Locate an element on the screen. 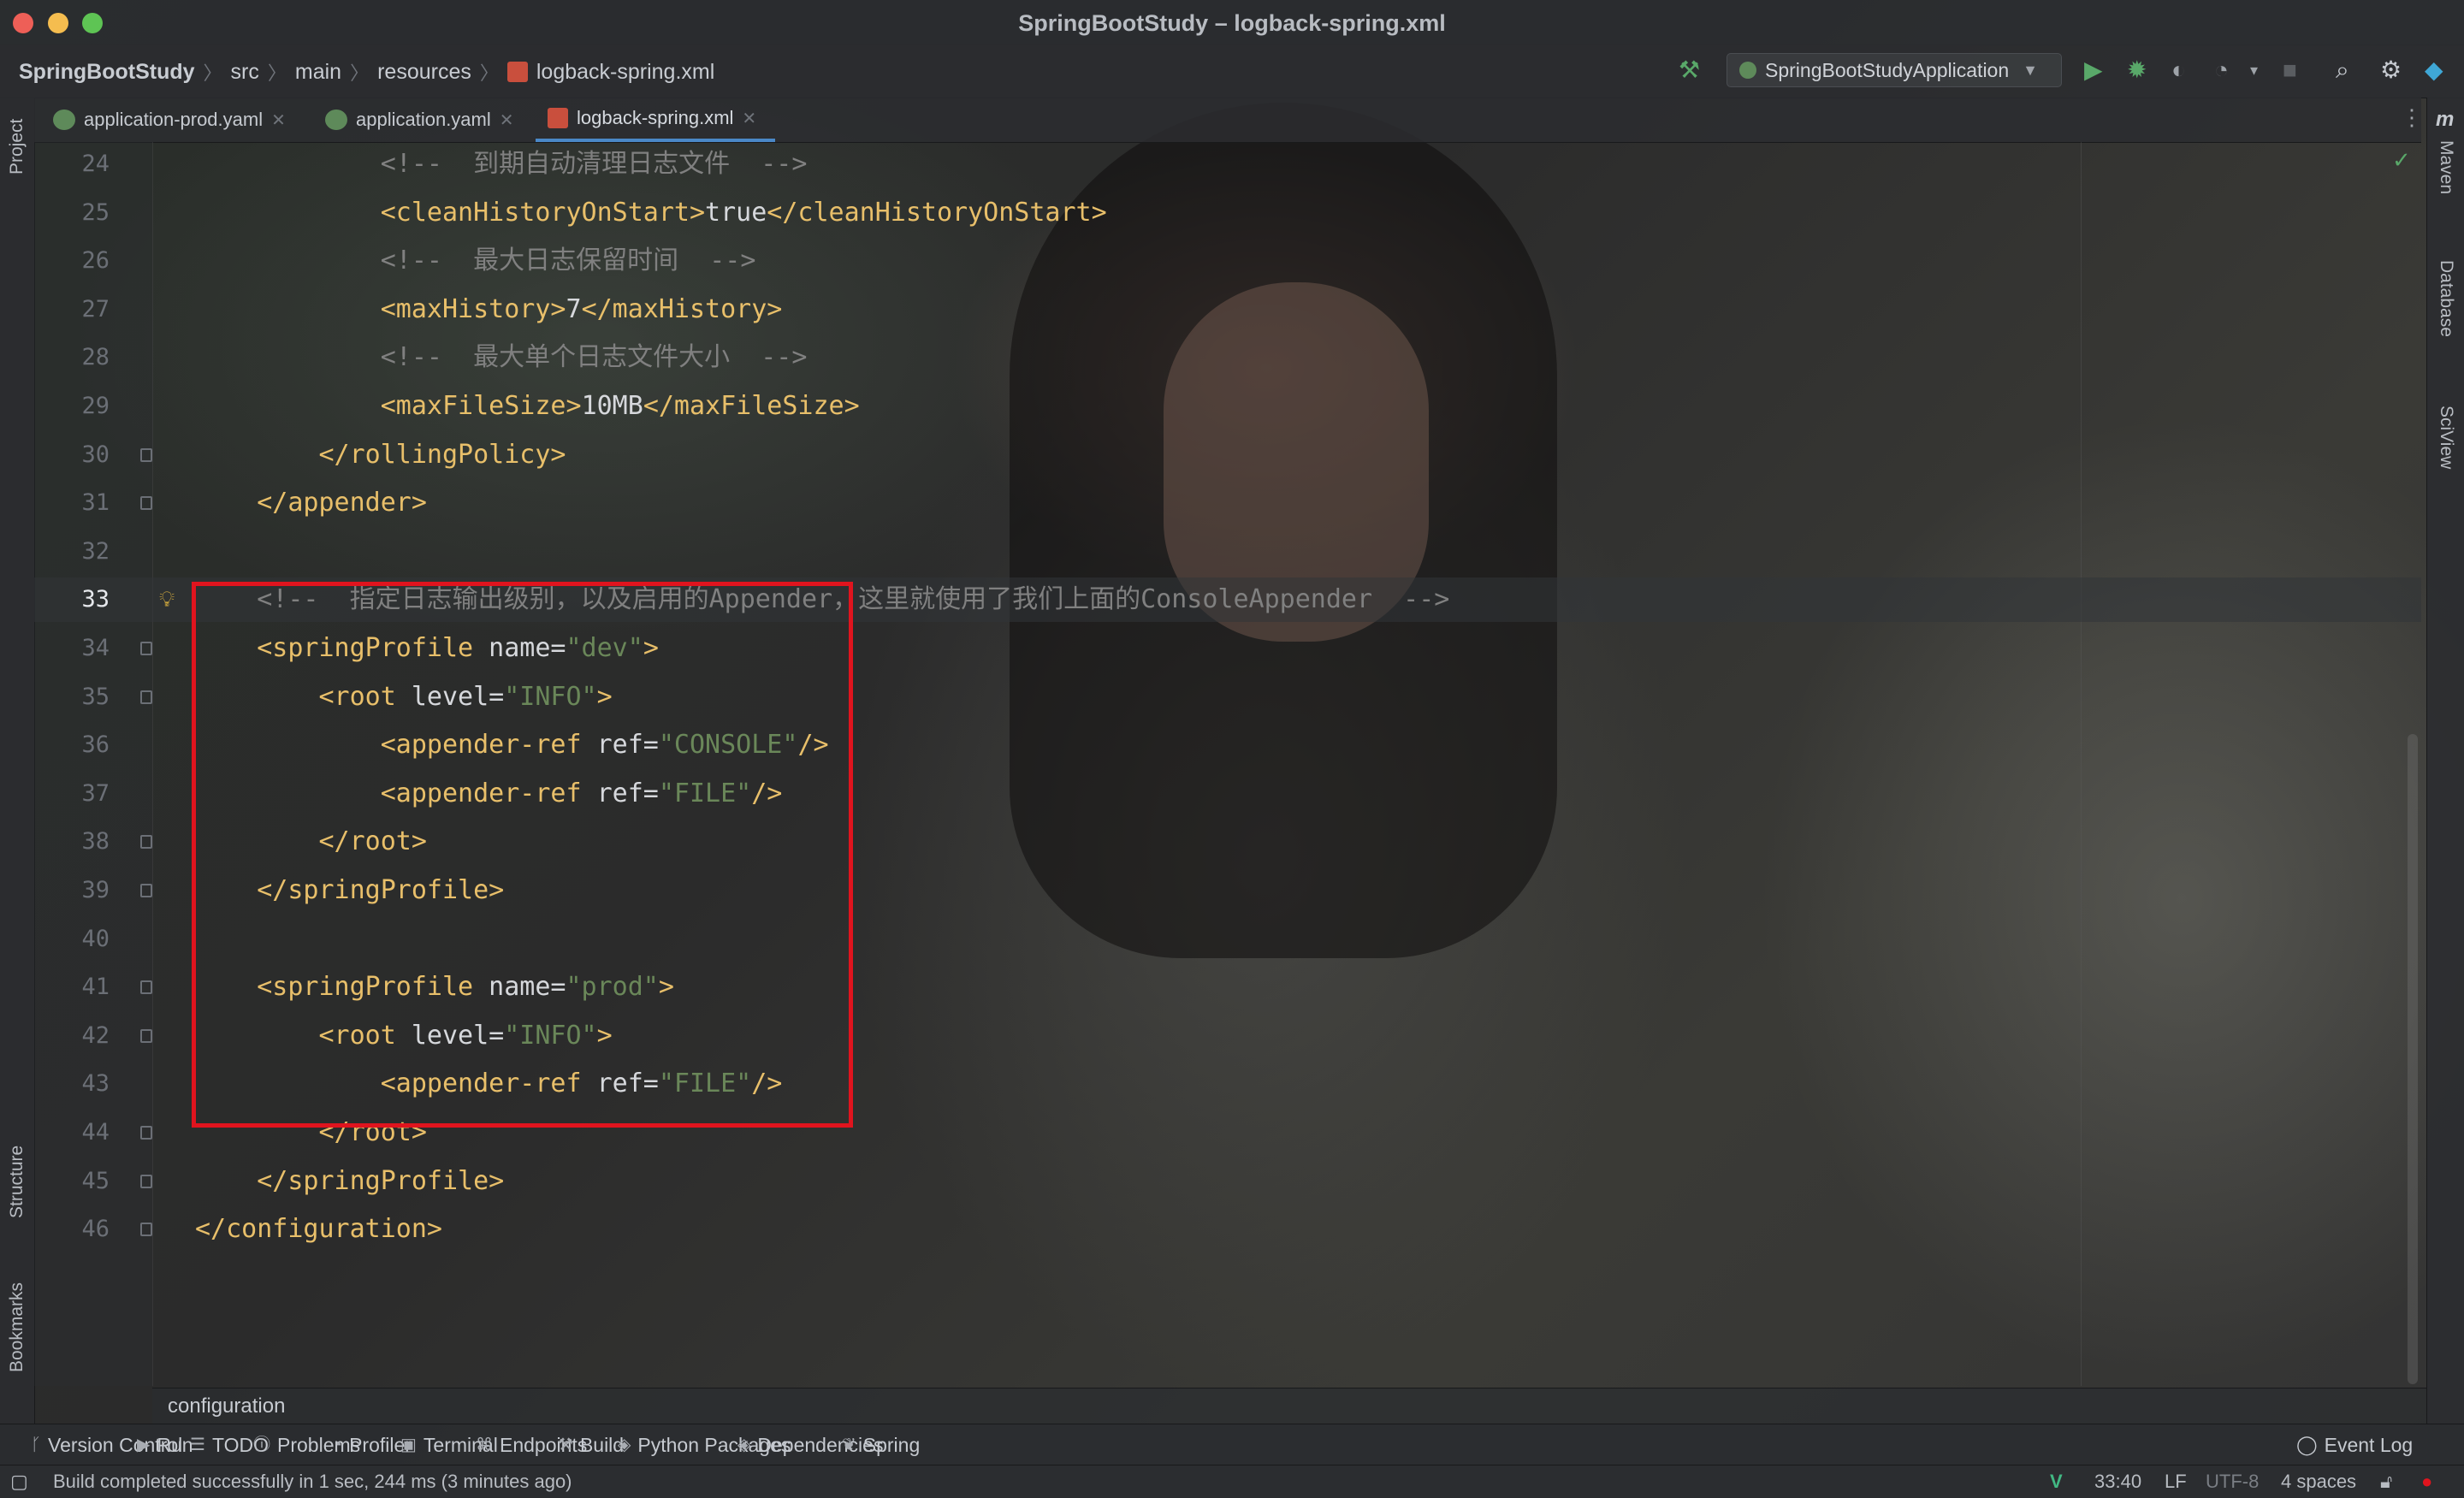 This screenshot has width=2464, height=1498. xml-tag-close: </springProfile> is located at coordinates (381, 1180).